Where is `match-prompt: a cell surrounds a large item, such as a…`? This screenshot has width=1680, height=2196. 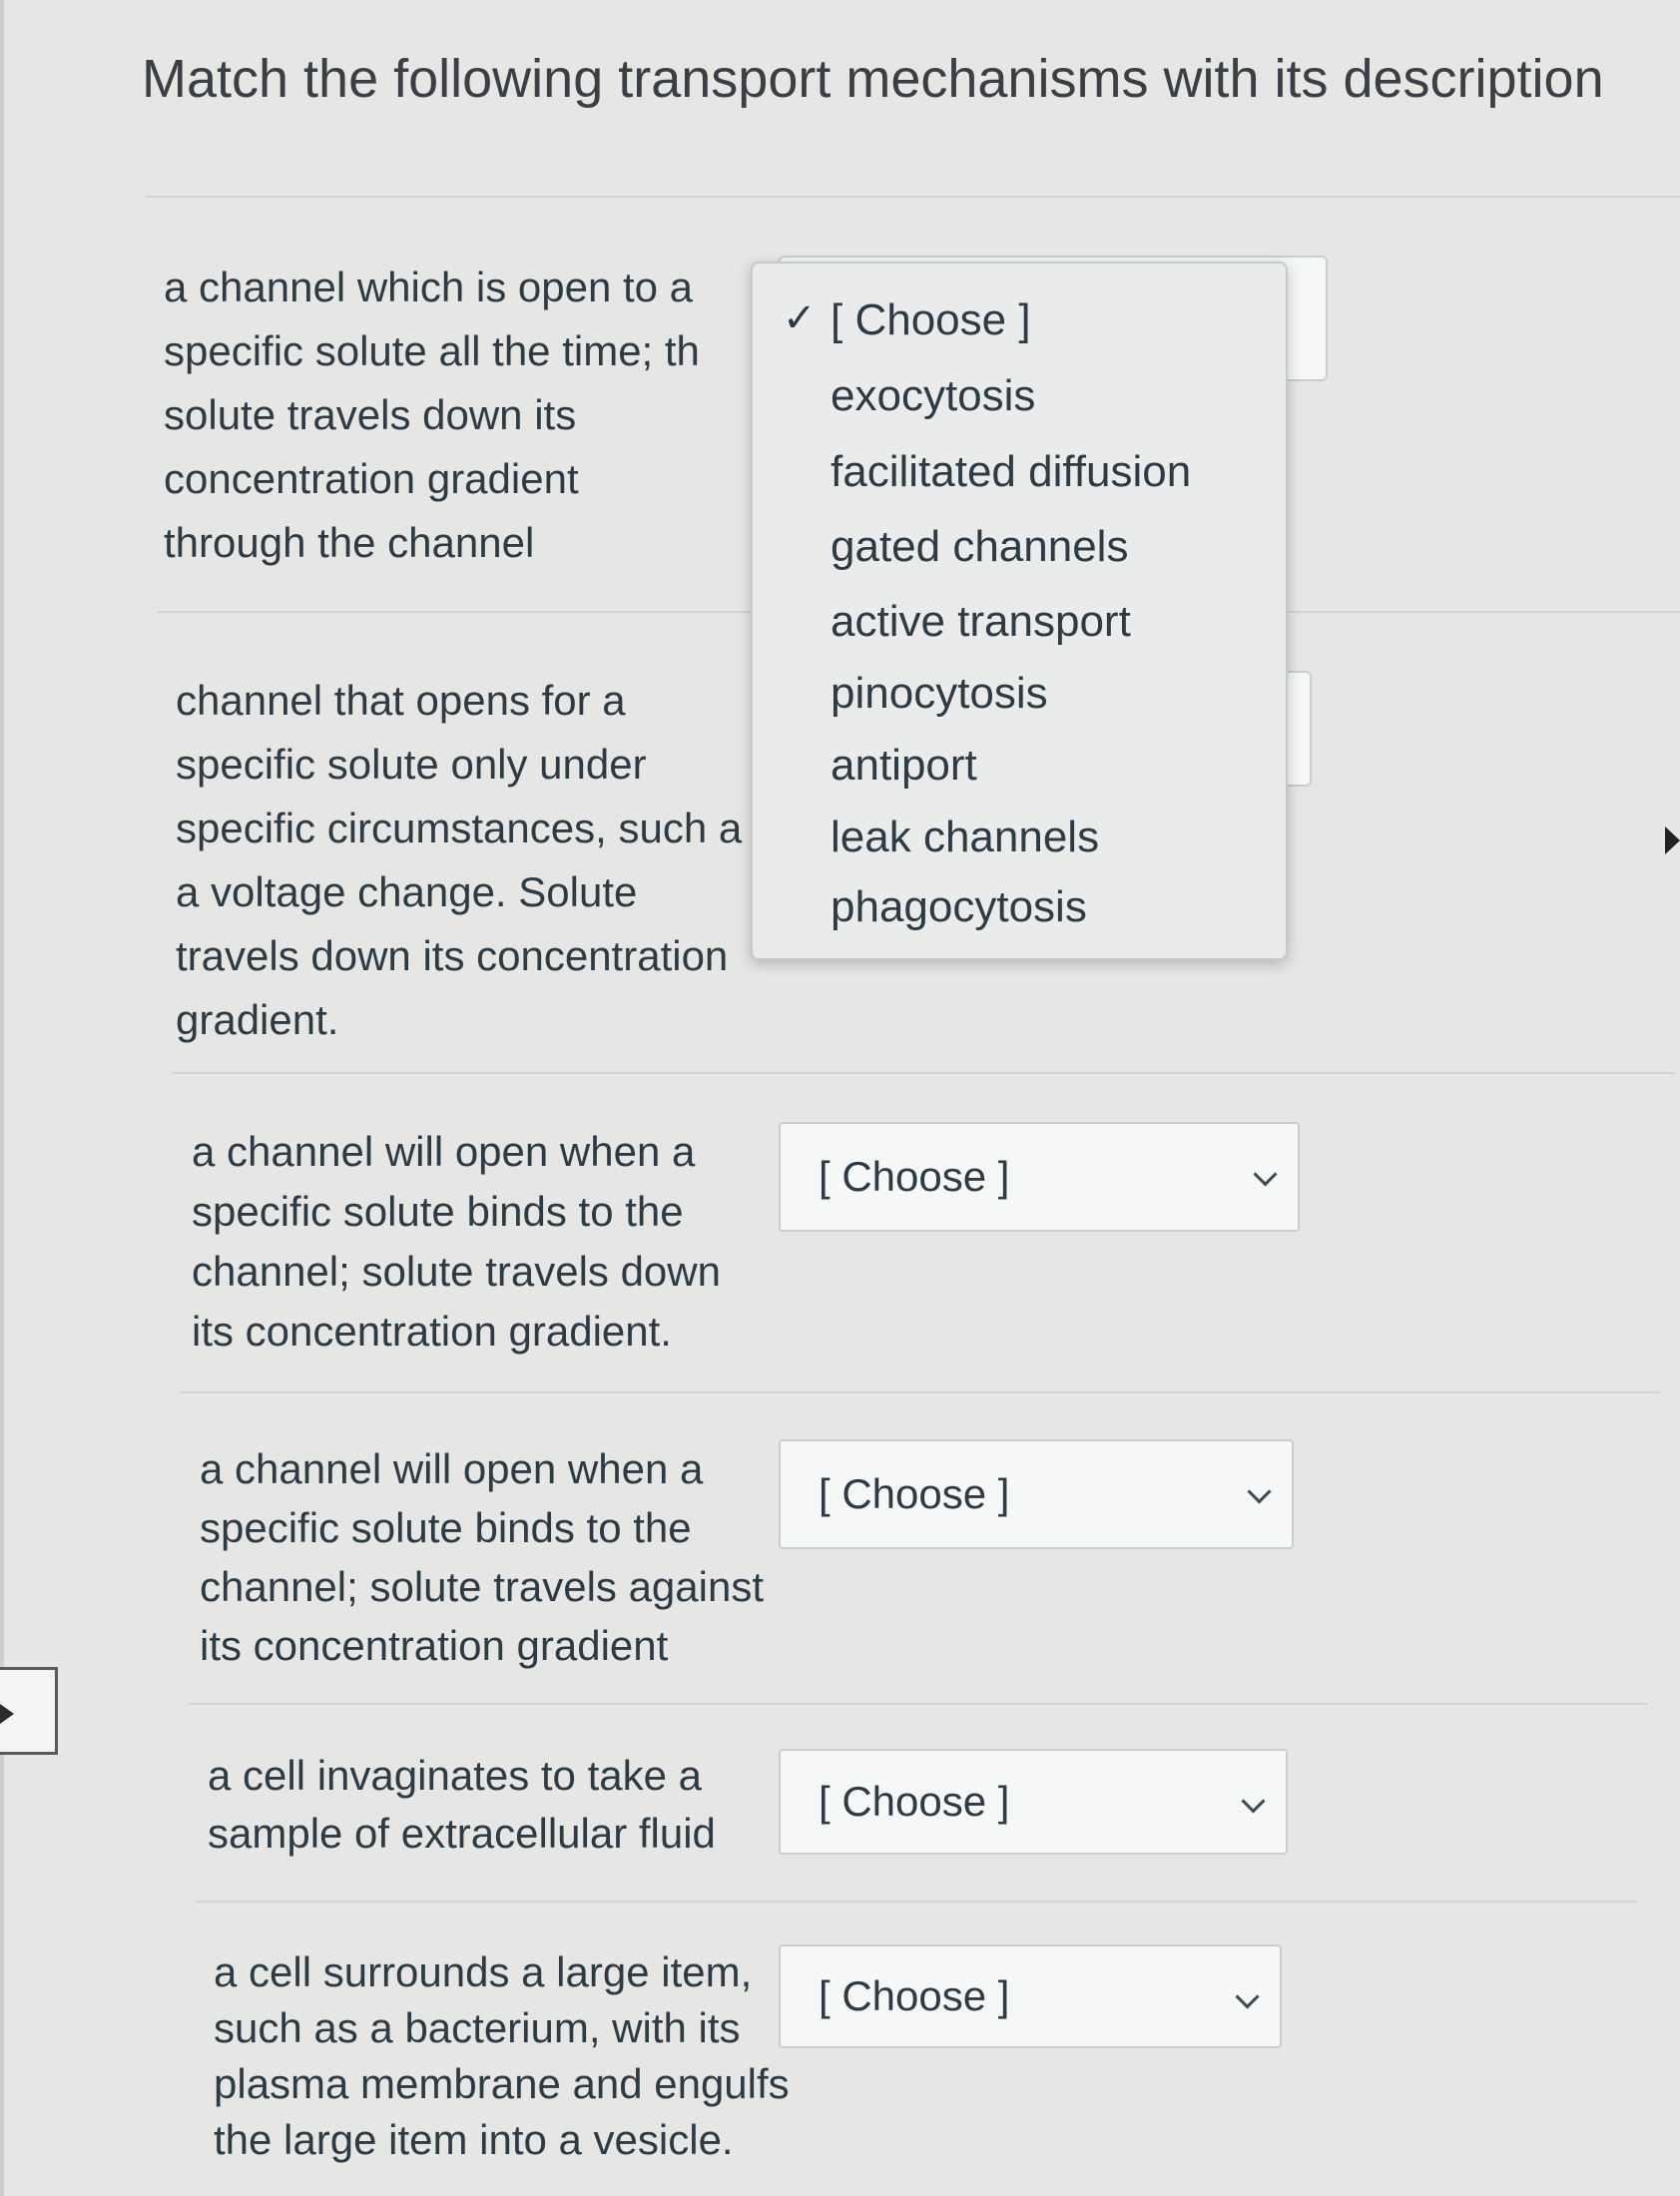 match-prompt: a cell surrounds a large item, such as a… is located at coordinates (502, 2055).